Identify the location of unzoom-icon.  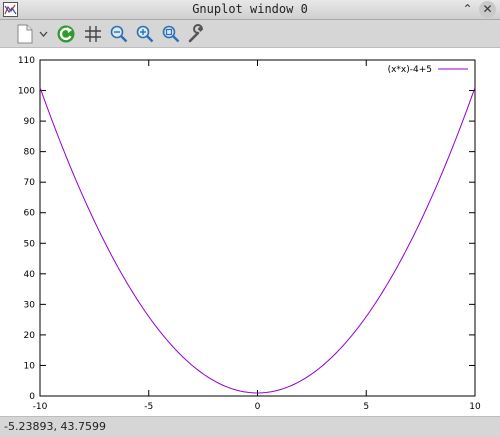
(171, 34).